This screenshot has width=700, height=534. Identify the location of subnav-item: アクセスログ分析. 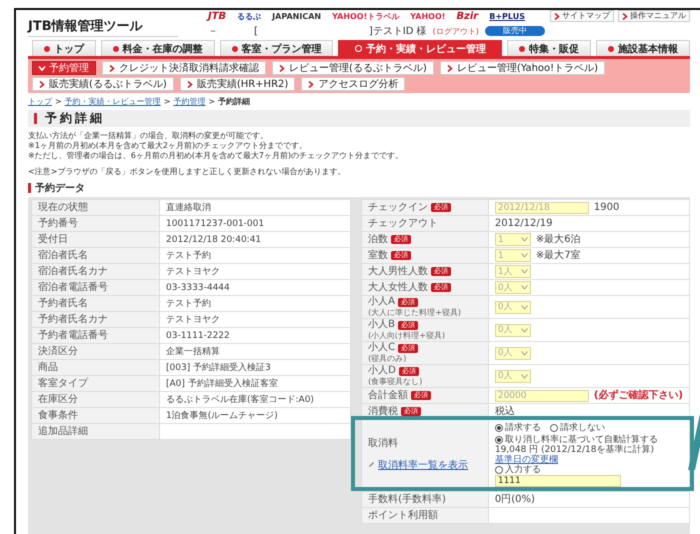
(353, 84).